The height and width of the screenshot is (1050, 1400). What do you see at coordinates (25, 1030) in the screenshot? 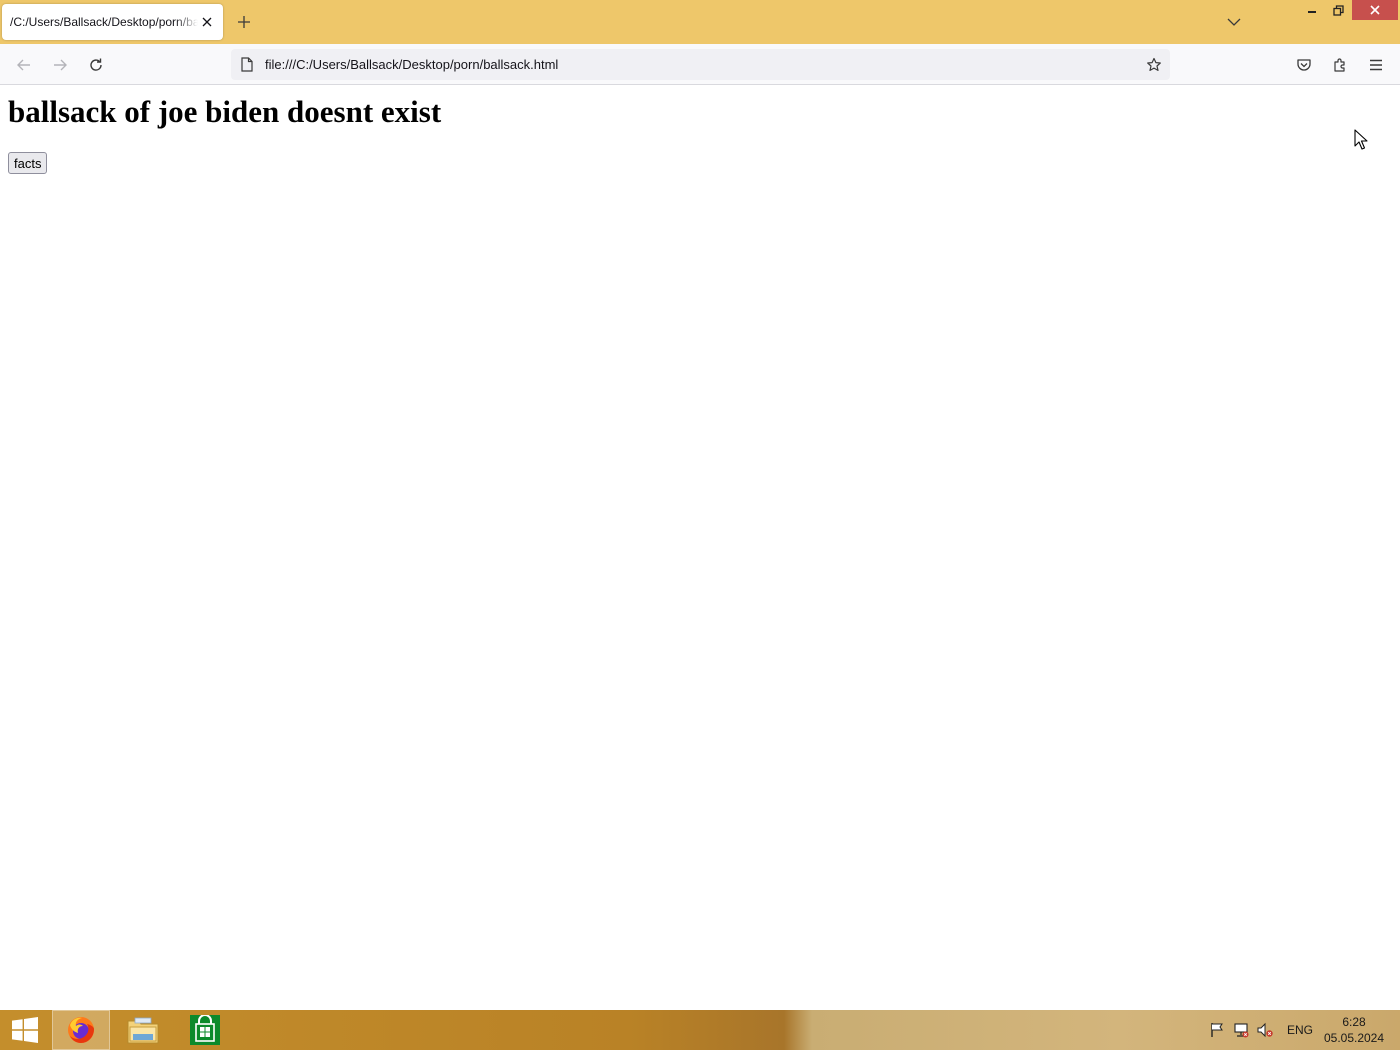
I see `windows-logo-icon` at bounding box center [25, 1030].